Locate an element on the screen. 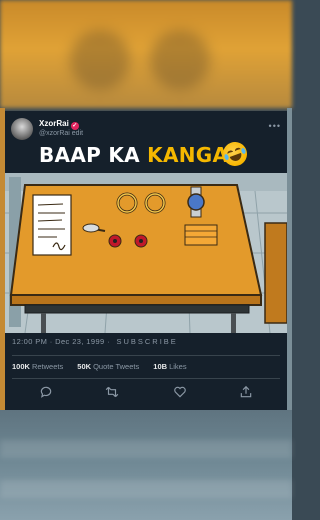  caption-text-white: BAAP KA is located at coordinates (93, 155).